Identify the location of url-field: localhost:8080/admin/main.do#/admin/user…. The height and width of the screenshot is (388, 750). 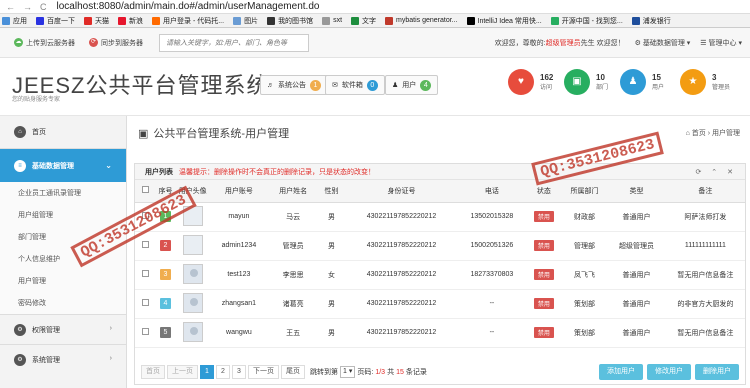
(188, 6).